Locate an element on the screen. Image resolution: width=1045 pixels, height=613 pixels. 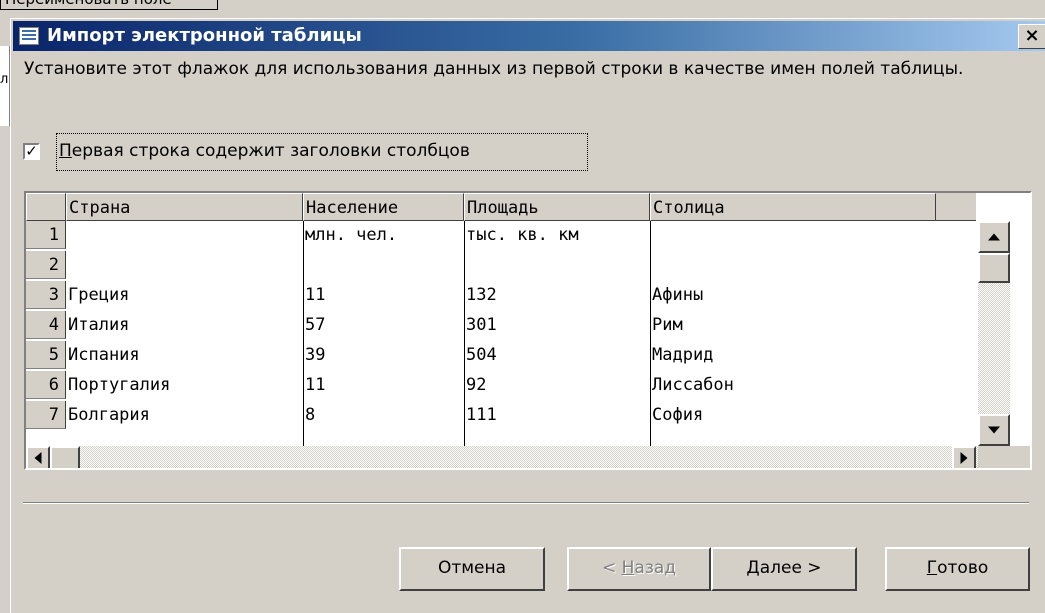
scroll-down-button is located at coordinates (994, 430).